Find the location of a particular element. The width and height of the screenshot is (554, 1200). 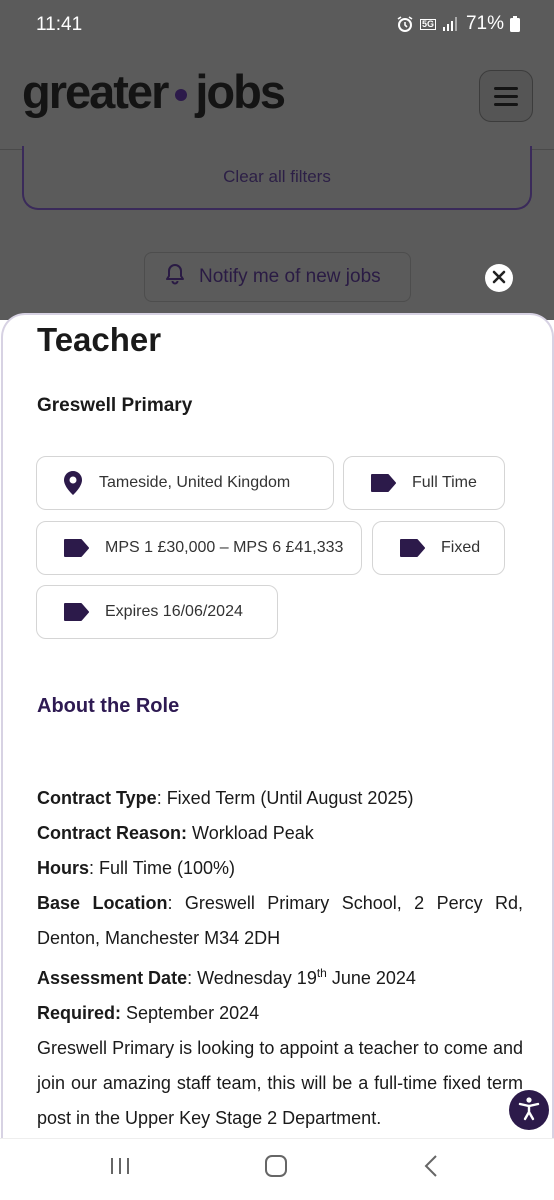

hours-label: Hours is located at coordinates (63, 868).